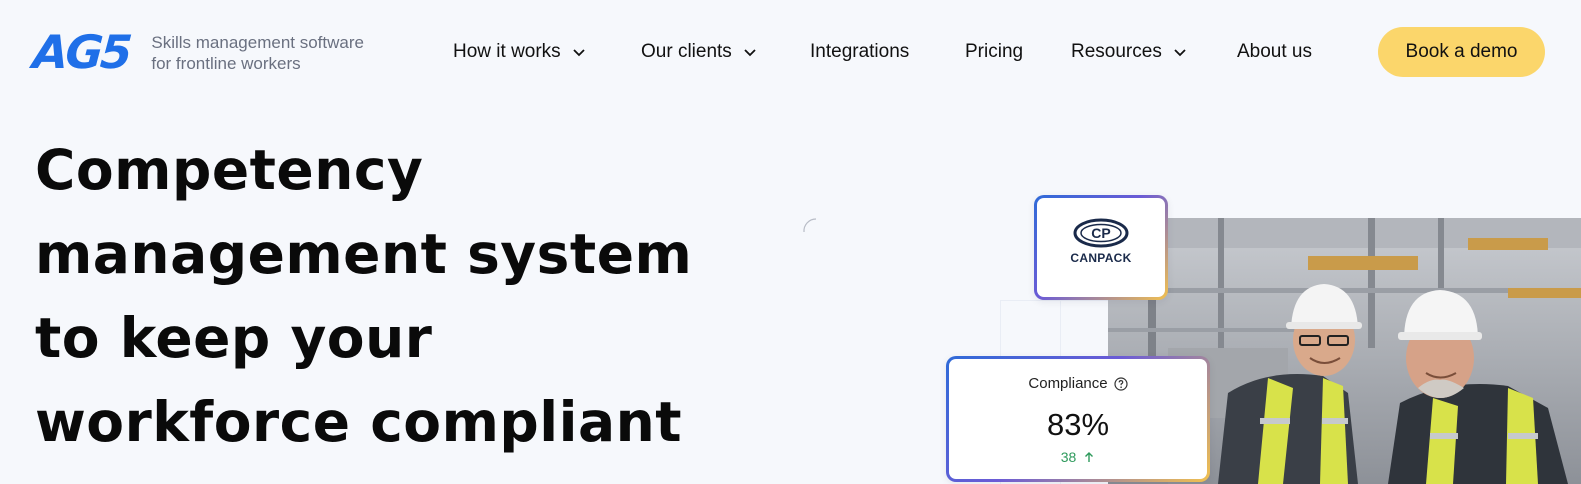 The height and width of the screenshot is (484, 1581). Describe the element at coordinates (359, 422) in the screenshot. I see `hero-title-line: workforce compliant` at that location.